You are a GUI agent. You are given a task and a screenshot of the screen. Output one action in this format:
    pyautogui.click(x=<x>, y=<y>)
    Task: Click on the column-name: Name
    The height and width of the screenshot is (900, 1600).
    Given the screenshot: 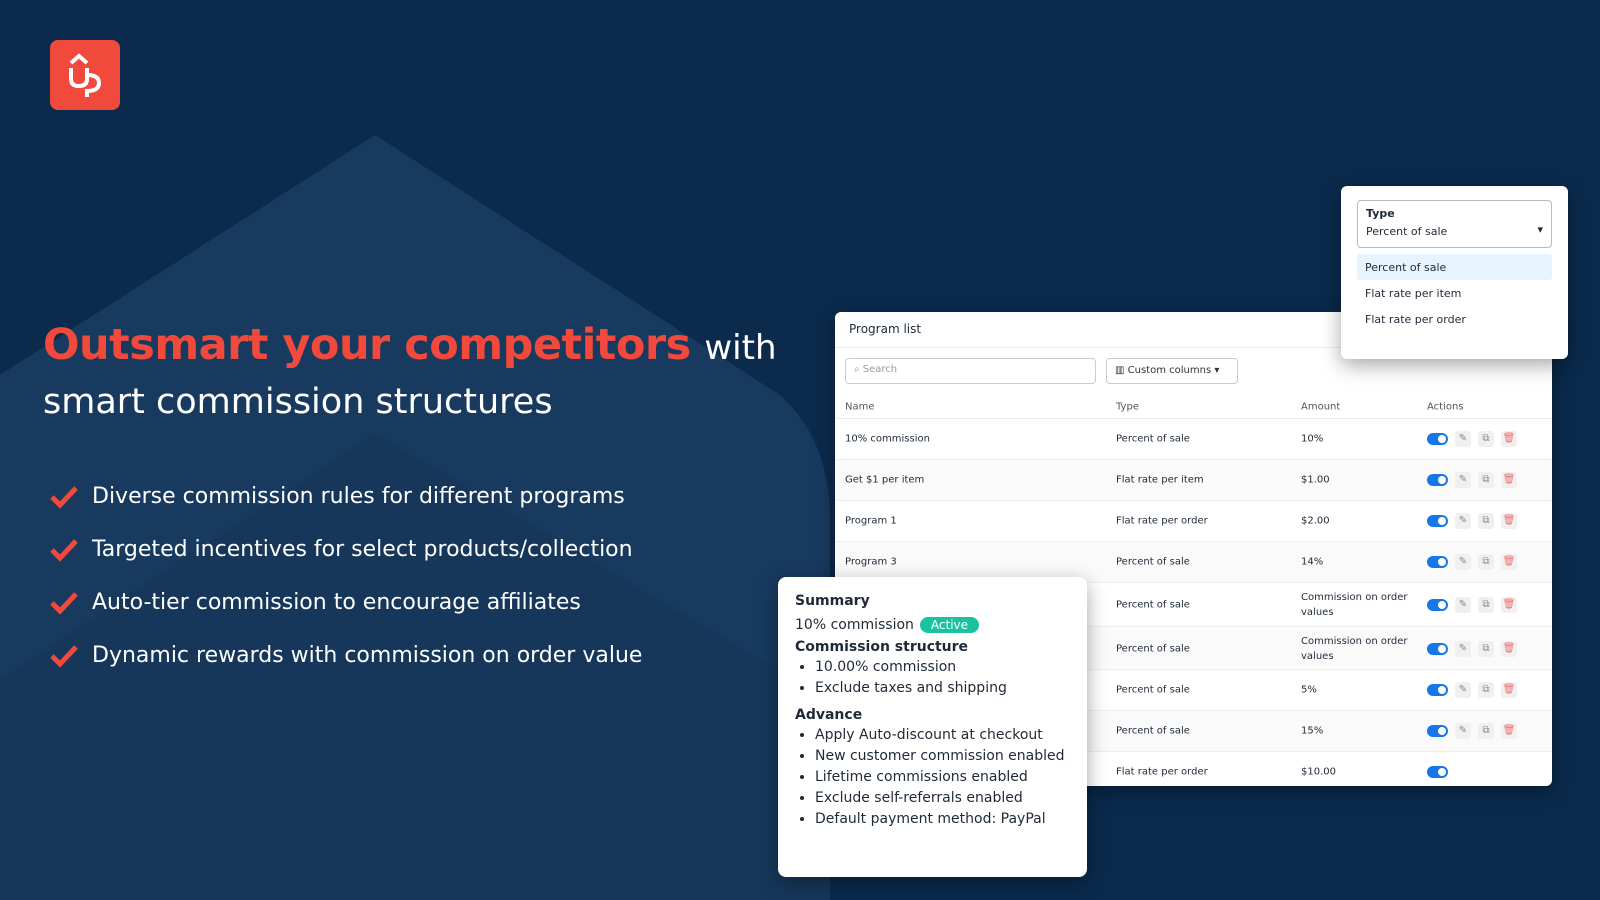 What is the action you would take?
    pyautogui.click(x=860, y=407)
    